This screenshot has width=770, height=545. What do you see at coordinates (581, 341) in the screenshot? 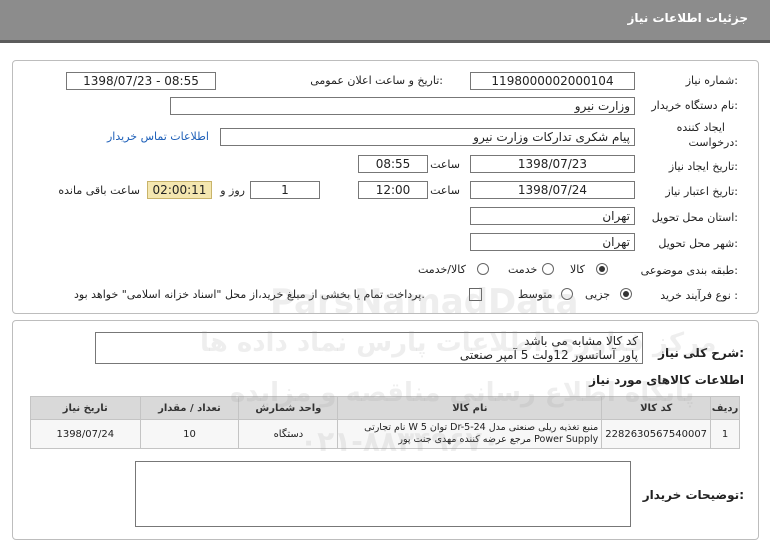
I see `description-line-1: کد کالا مشابه می باشد` at bounding box center [581, 341].